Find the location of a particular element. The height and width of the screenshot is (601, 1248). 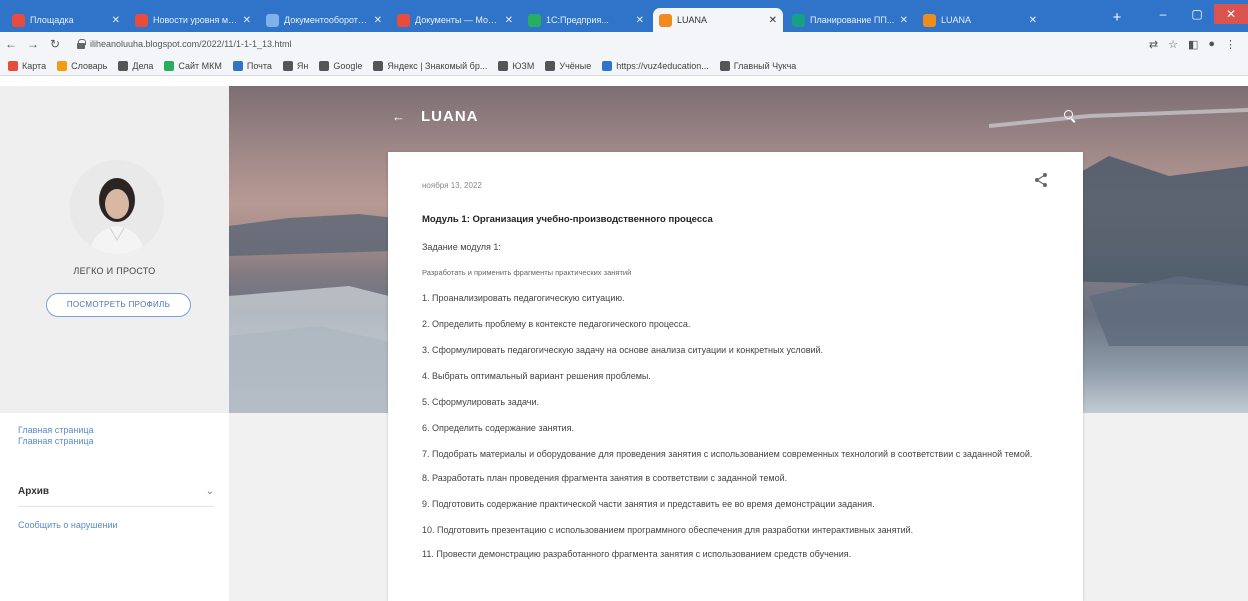

reload-icon: ↻ is located at coordinates (55, 44).